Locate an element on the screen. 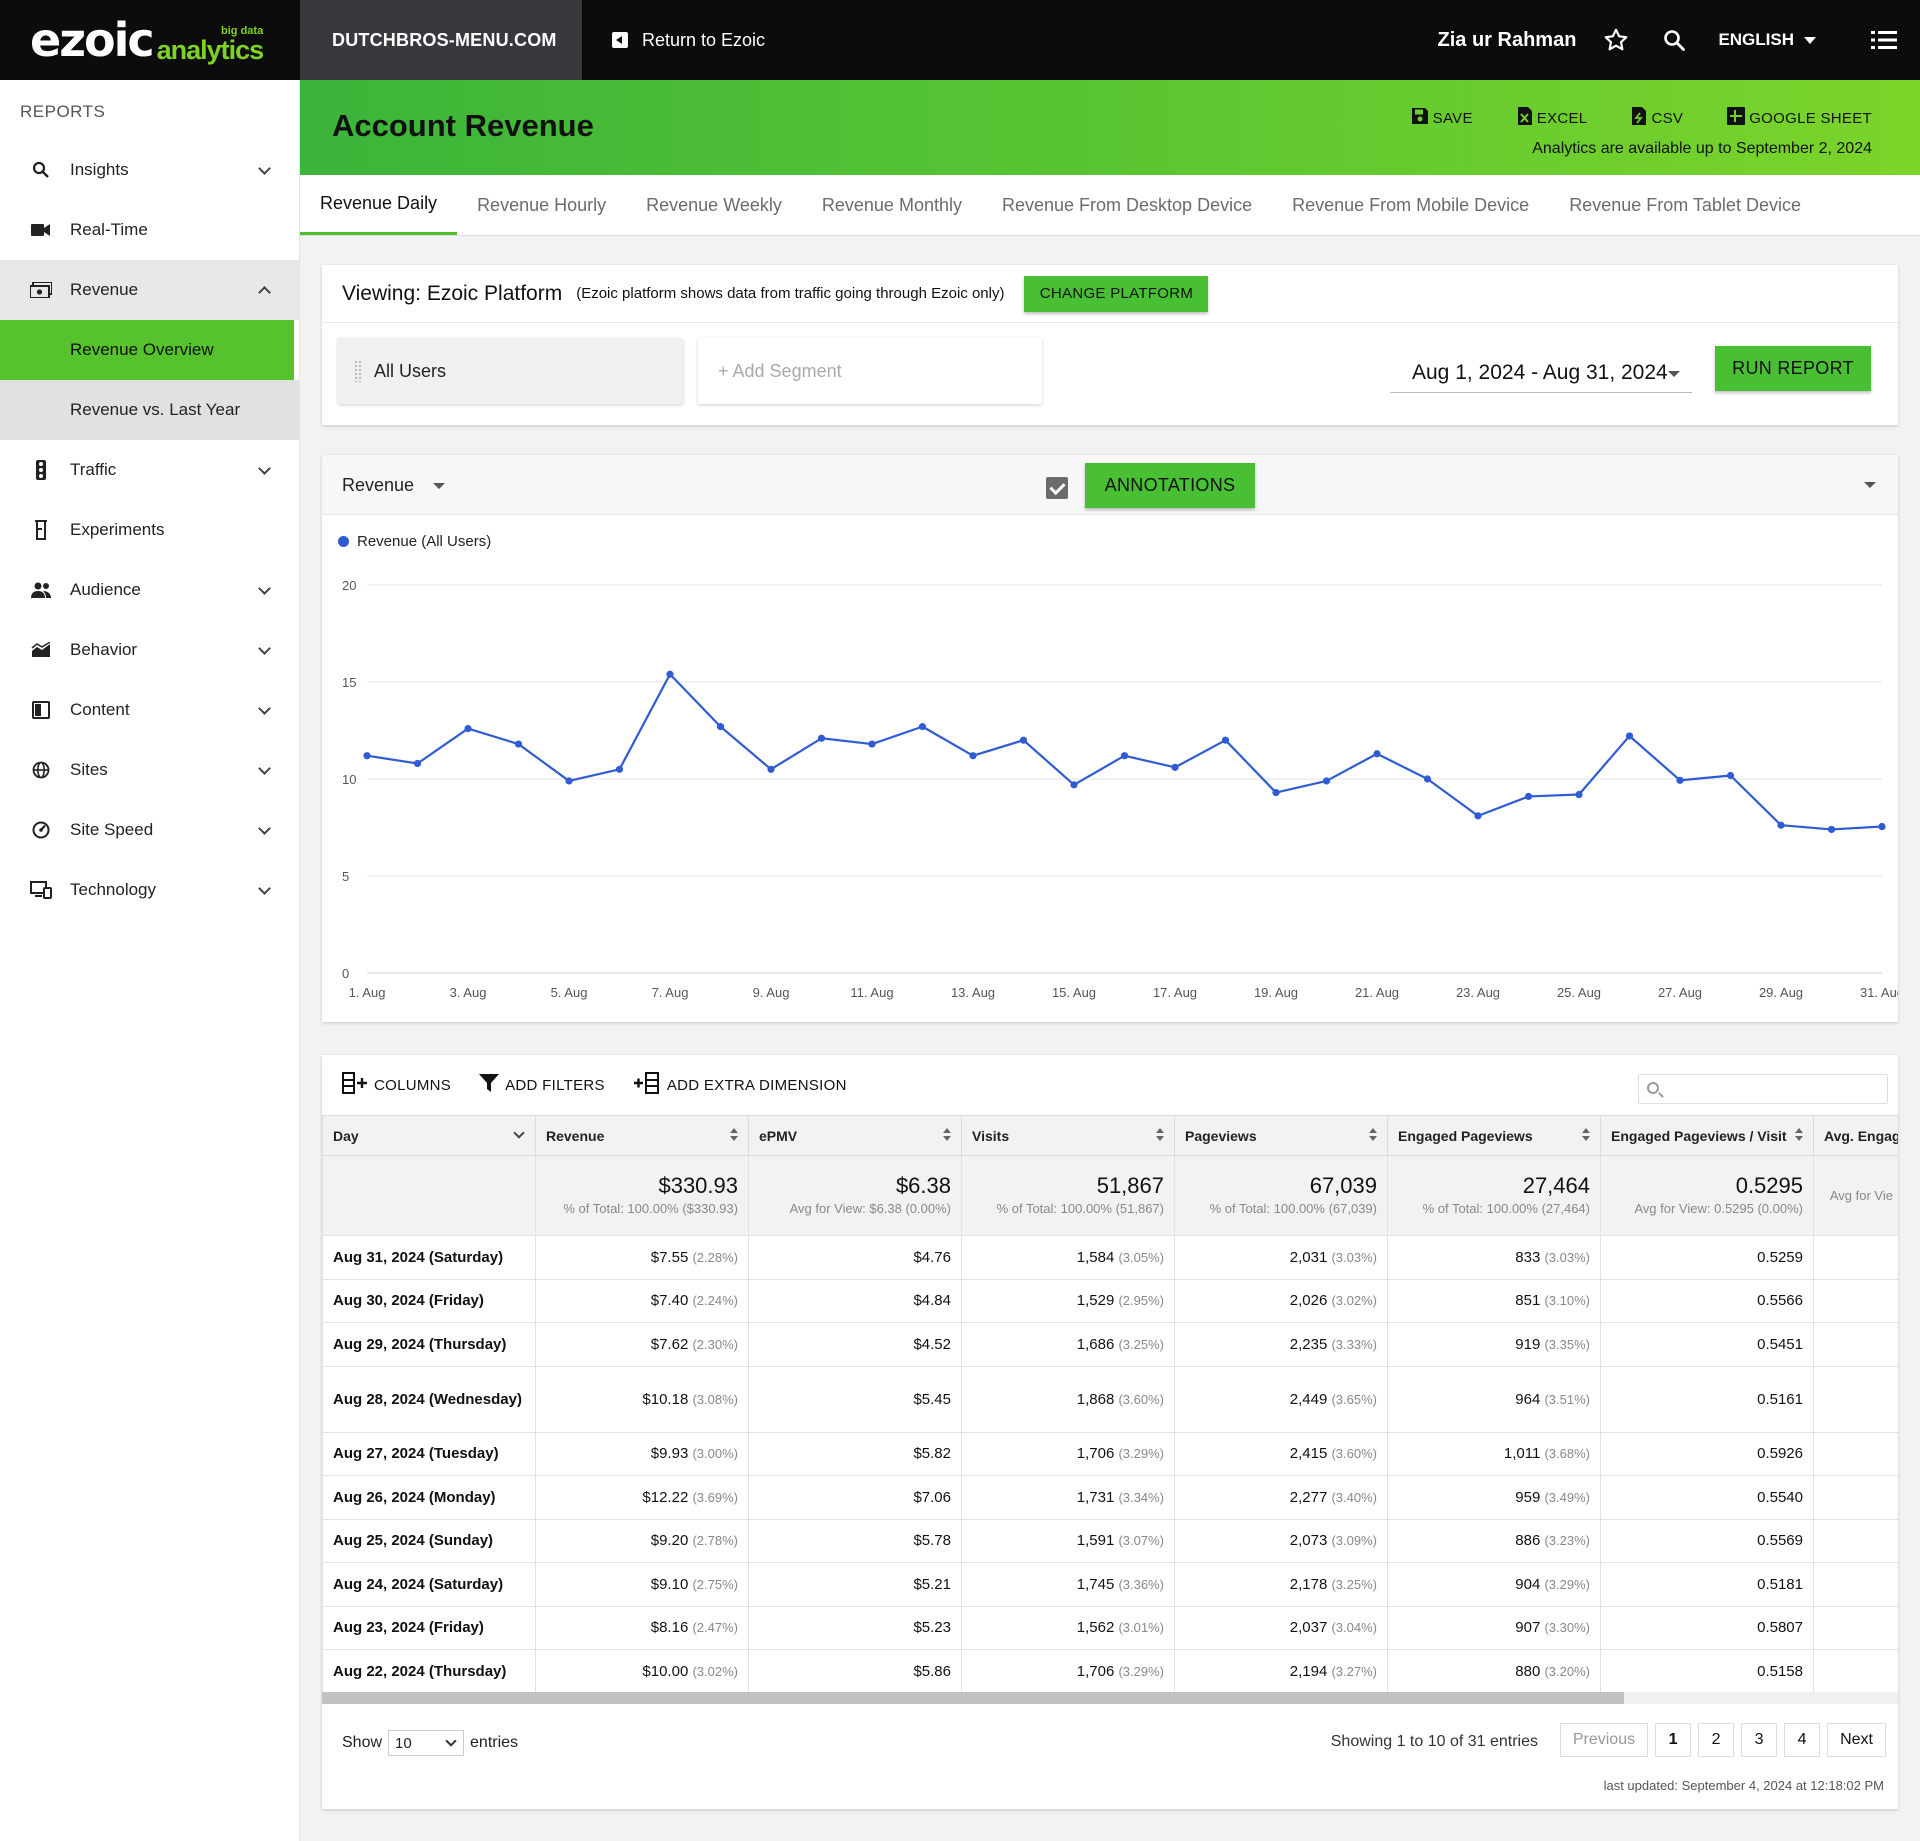  column-header-engaged-per-visit: Engaged Pageviews / Visit is located at coordinates (1707, 1135).